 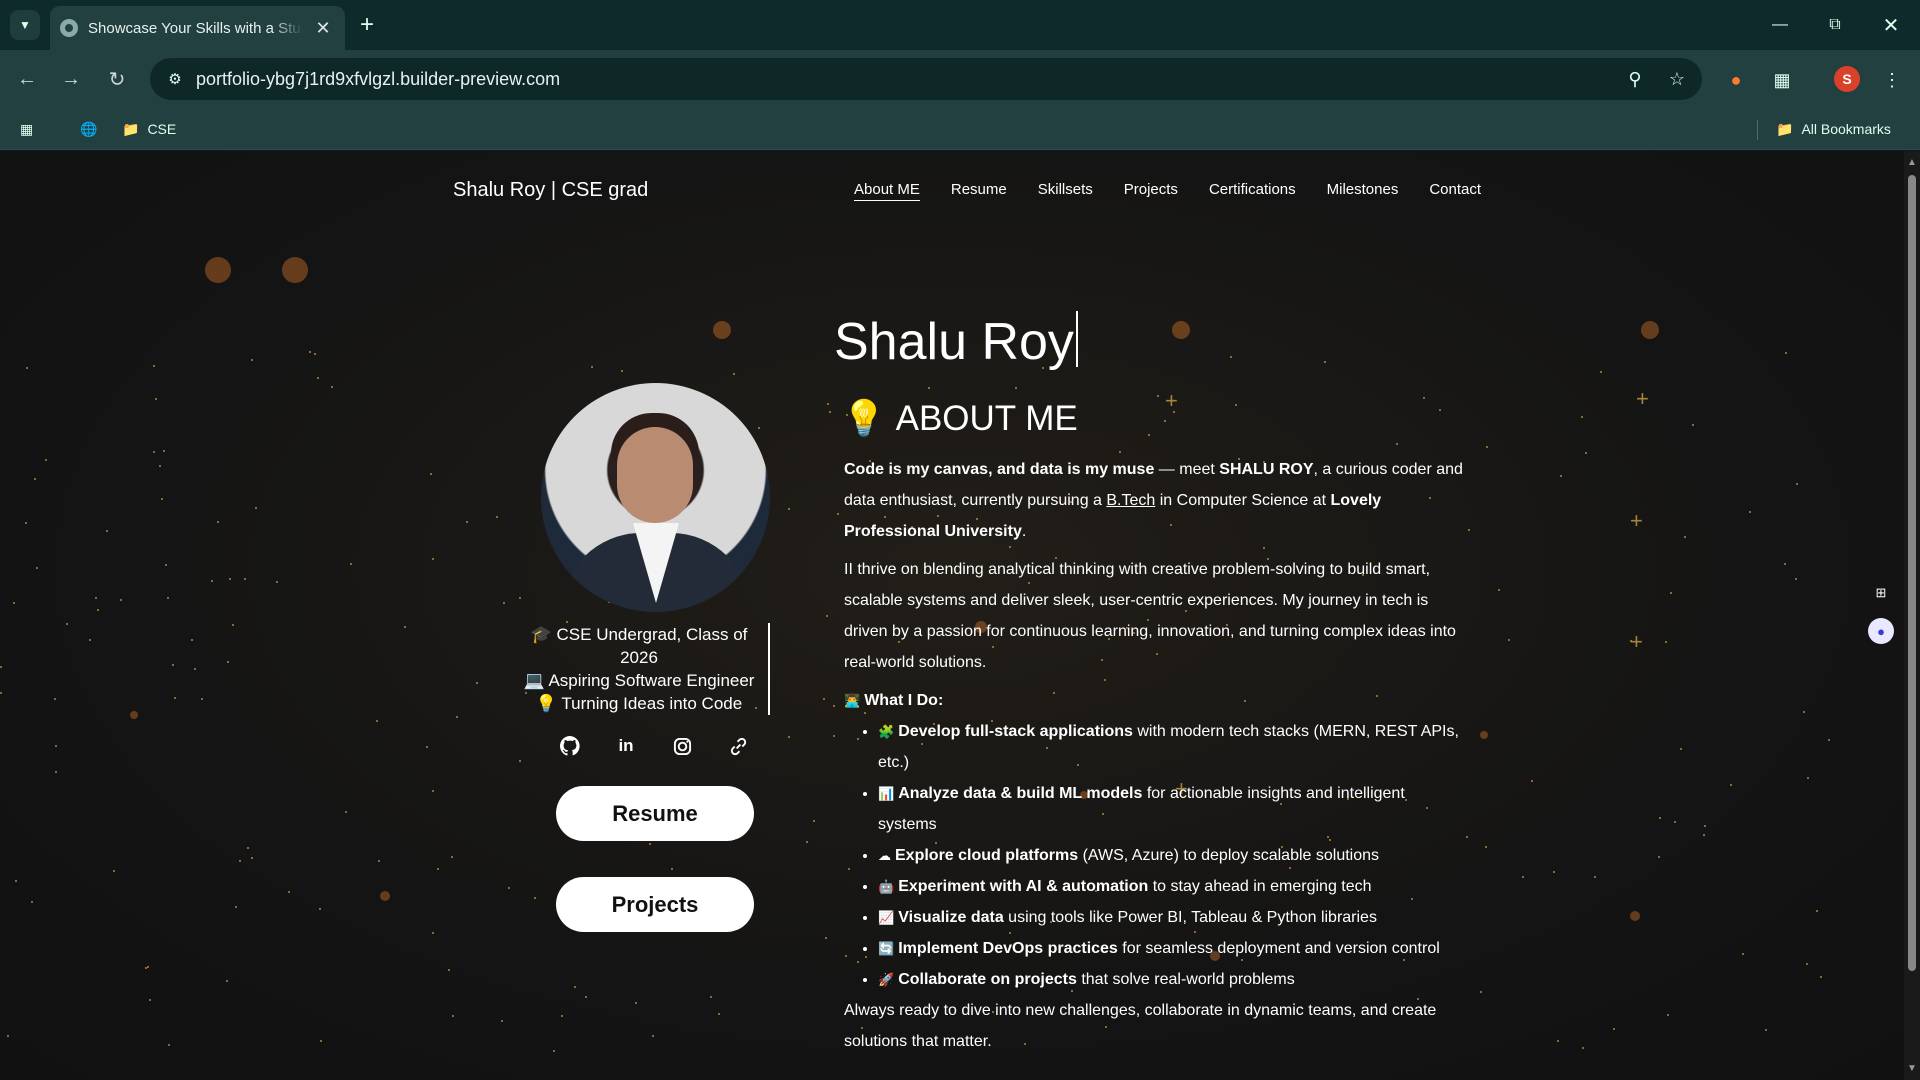 What do you see at coordinates (1151, 191) in the screenshot?
I see `nav-projects: Projects` at bounding box center [1151, 191].